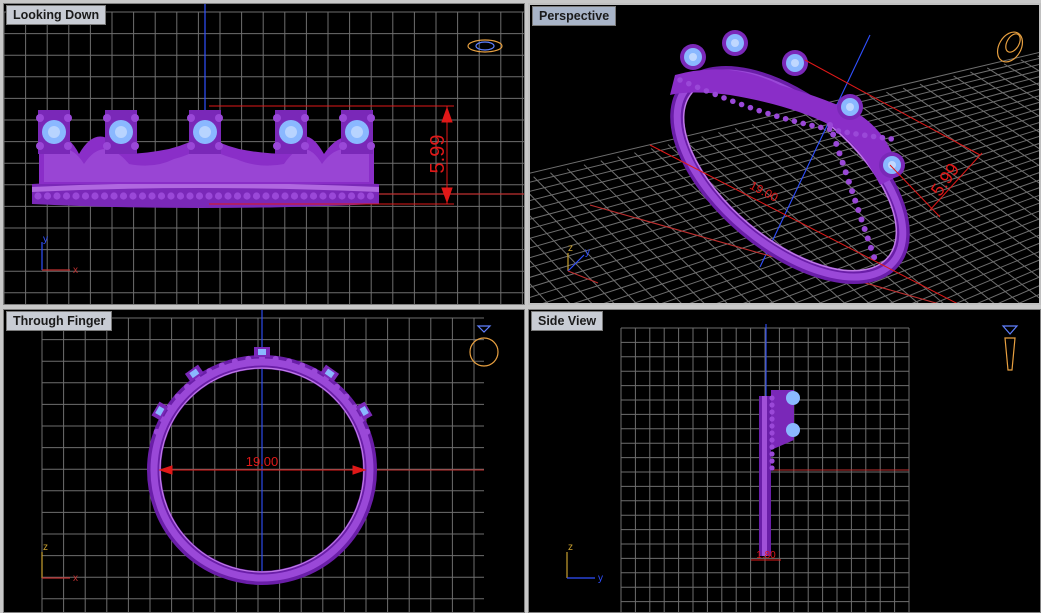  What do you see at coordinates (205, 159) in the screenshot?
I see `ring-model` at bounding box center [205, 159].